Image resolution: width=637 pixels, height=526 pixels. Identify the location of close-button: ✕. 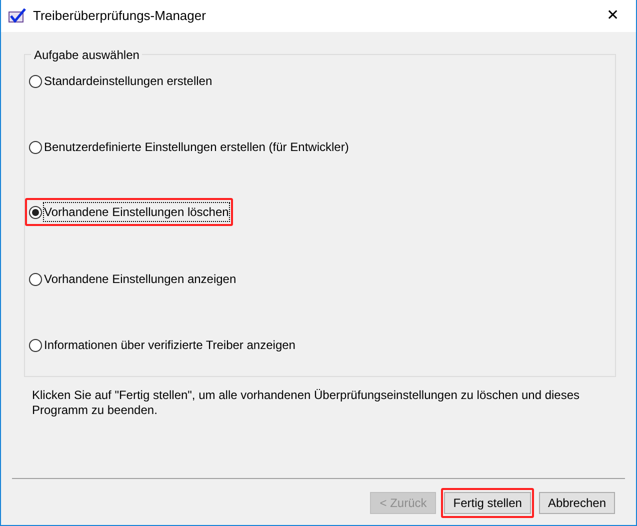
(613, 16).